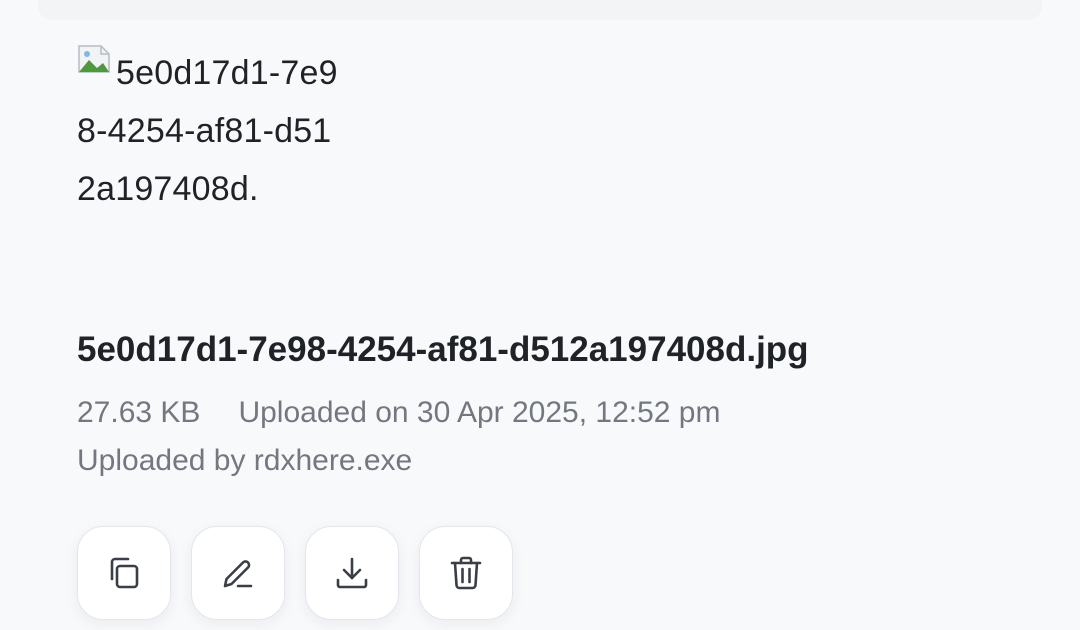 This screenshot has height=630, width=1080. Describe the element at coordinates (443, 349) in the screenshot. I see `file-name: 5e0d17d1-7e98-4254-af81-d512a197408d.jpg` at that location.